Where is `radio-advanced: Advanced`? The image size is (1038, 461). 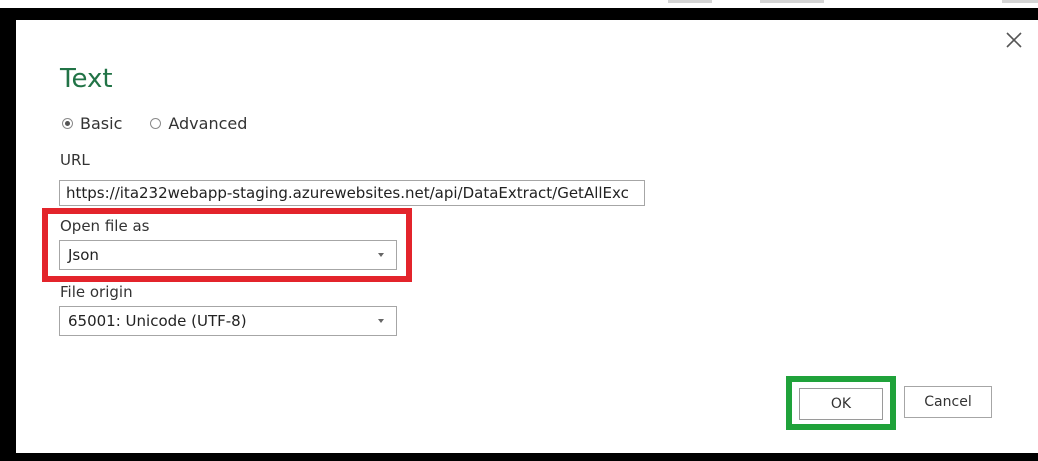 radio-advanced: Advanced is located at coordinates (198, 123).